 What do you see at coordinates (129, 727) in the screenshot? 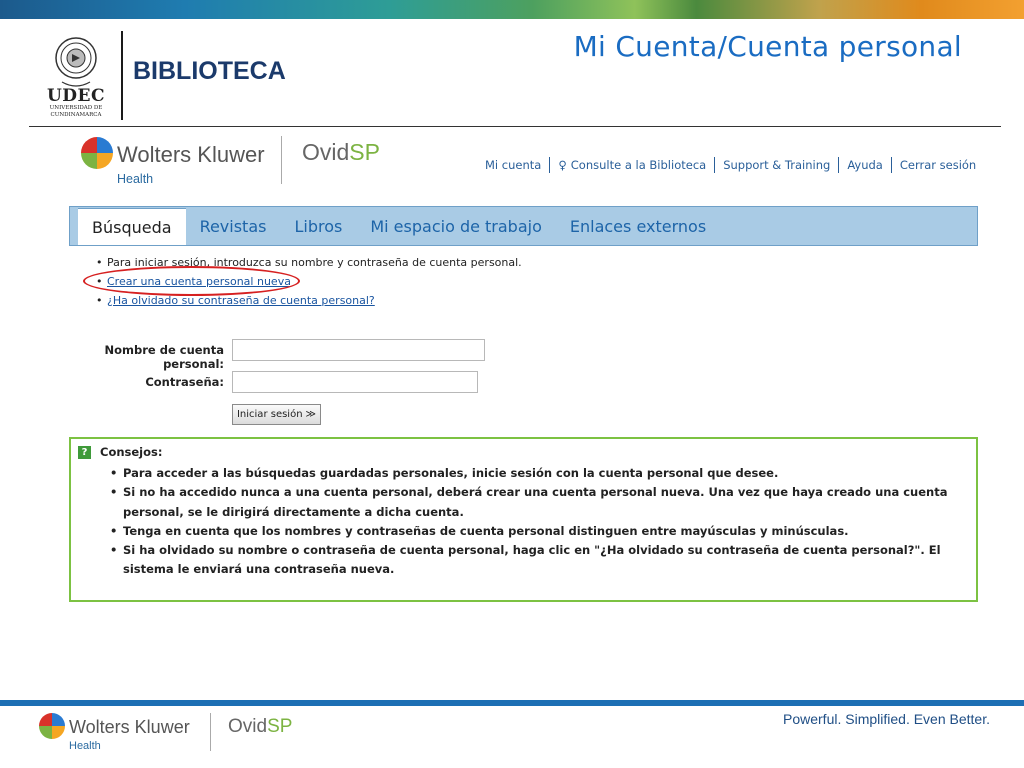
I see `footer-wolters-kluwer-name: Wolters Kluwer` at bounding box center [129, 727].